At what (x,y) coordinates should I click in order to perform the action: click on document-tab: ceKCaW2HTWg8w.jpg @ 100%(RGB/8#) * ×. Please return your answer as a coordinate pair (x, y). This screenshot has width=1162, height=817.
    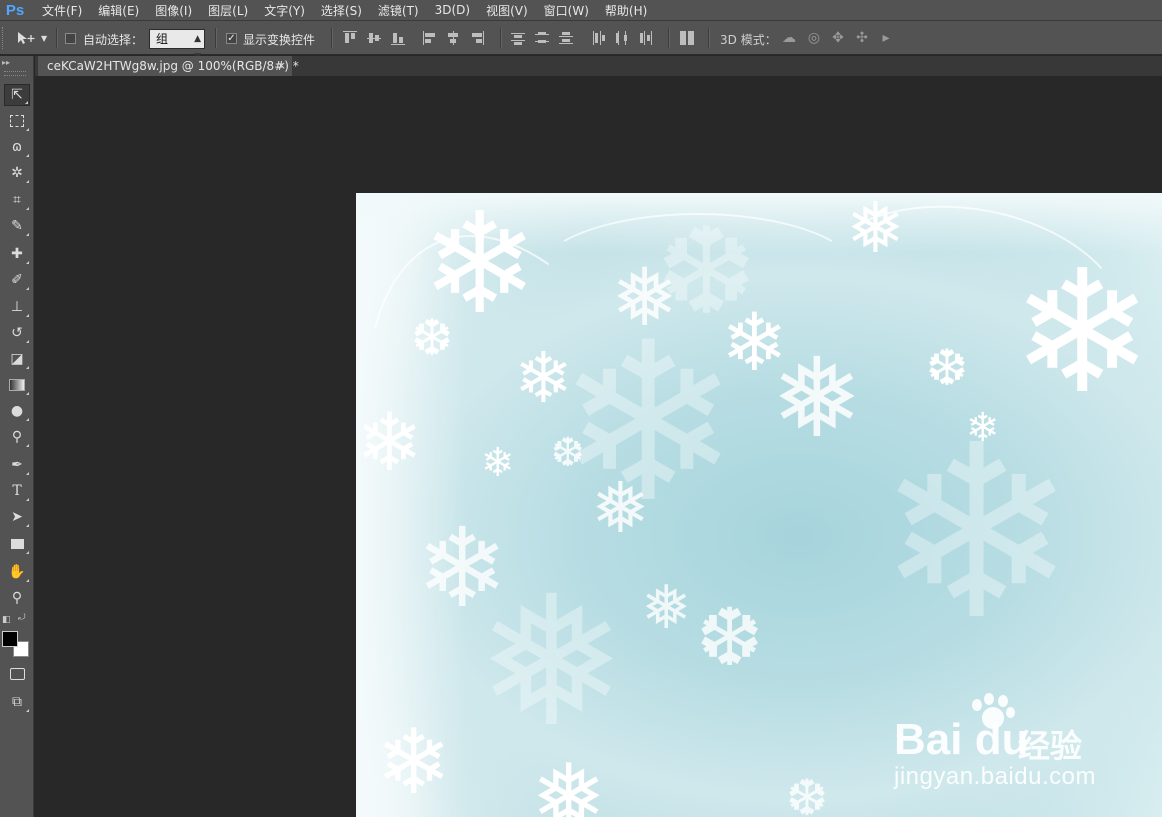
    Looking at the image, I should click on (168, 66).